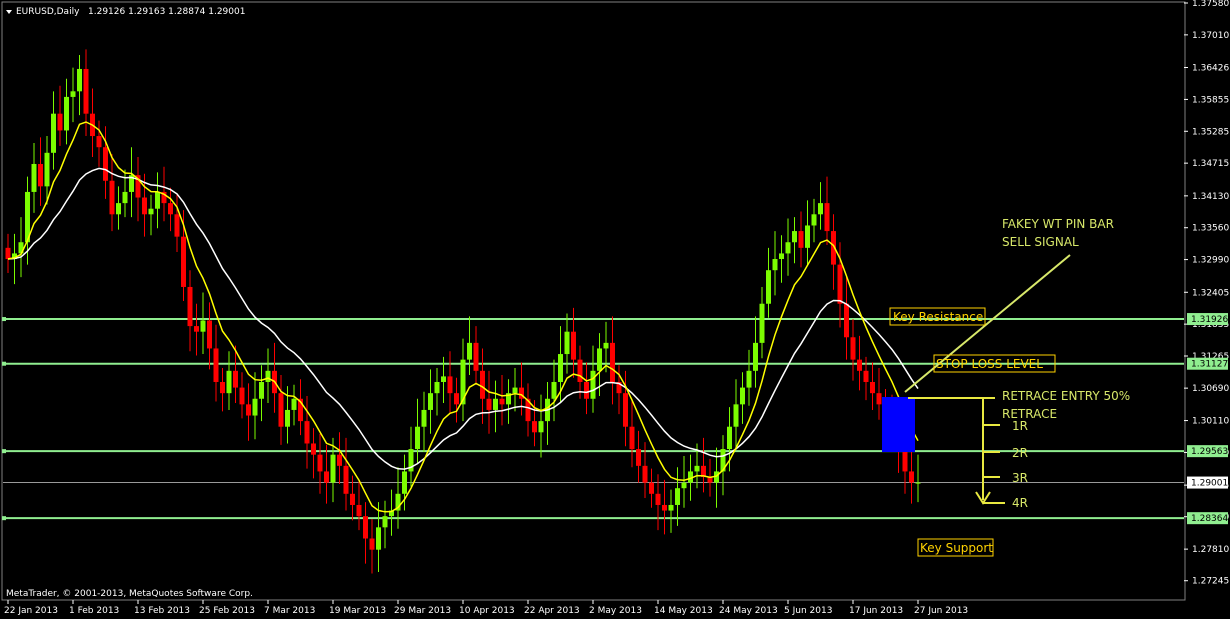 This screenshot has height=619, width=1230. Describe the element at coordinates (357, 611) in the screenshot. I see `x-tick-label: 19 Mar 2013` at that location.